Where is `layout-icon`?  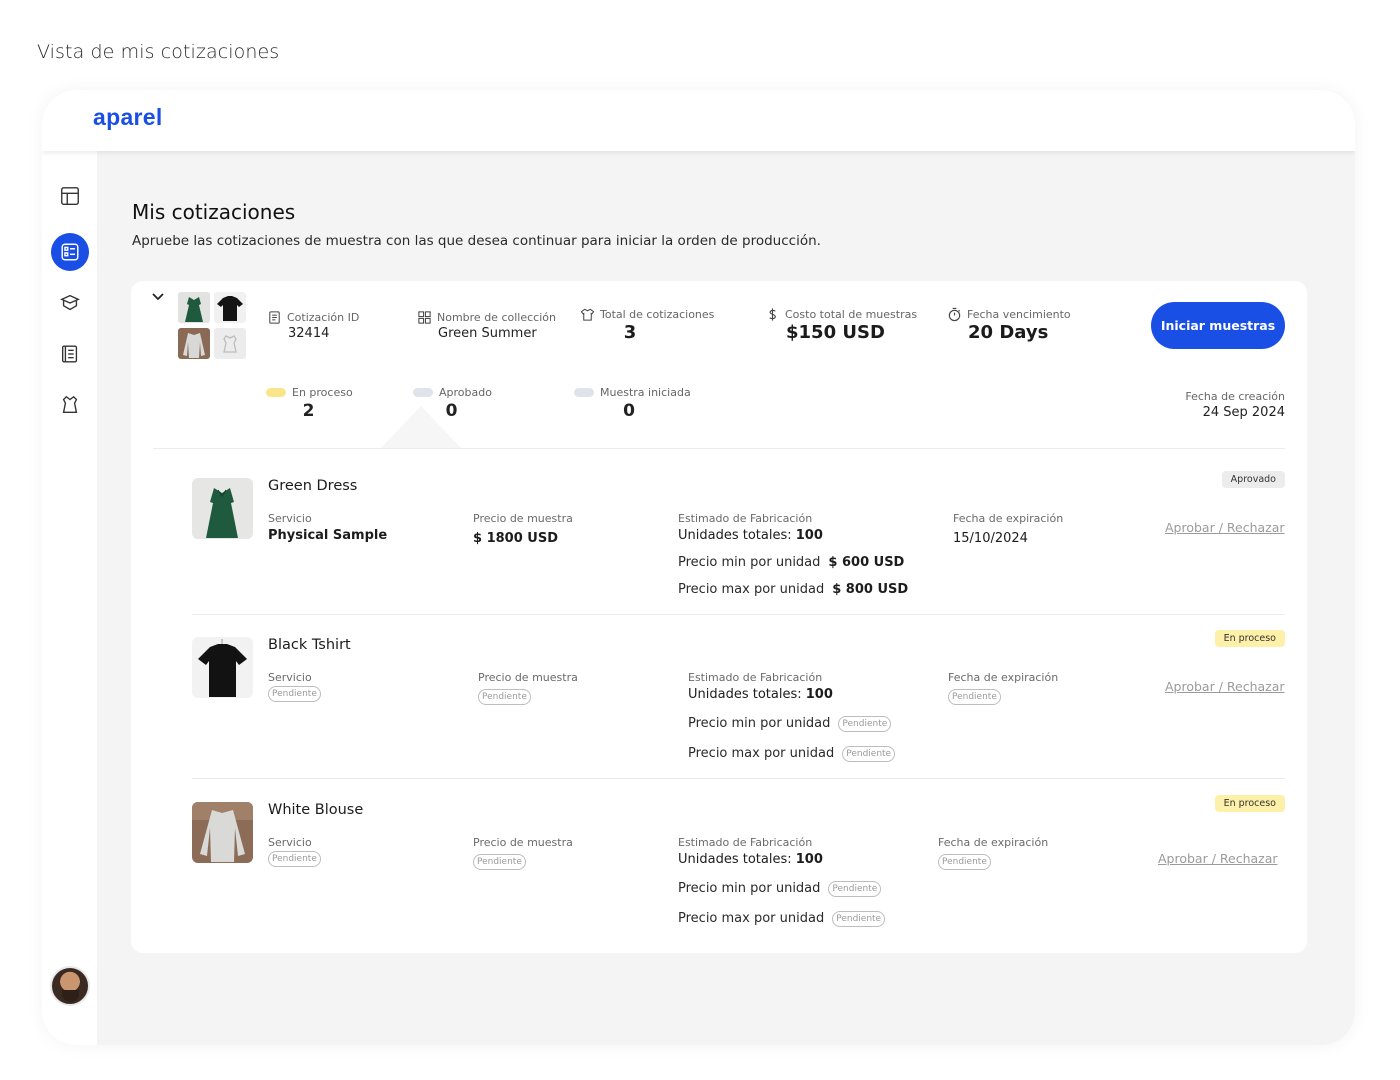 layout-icon is located at coordinates (69, 195).